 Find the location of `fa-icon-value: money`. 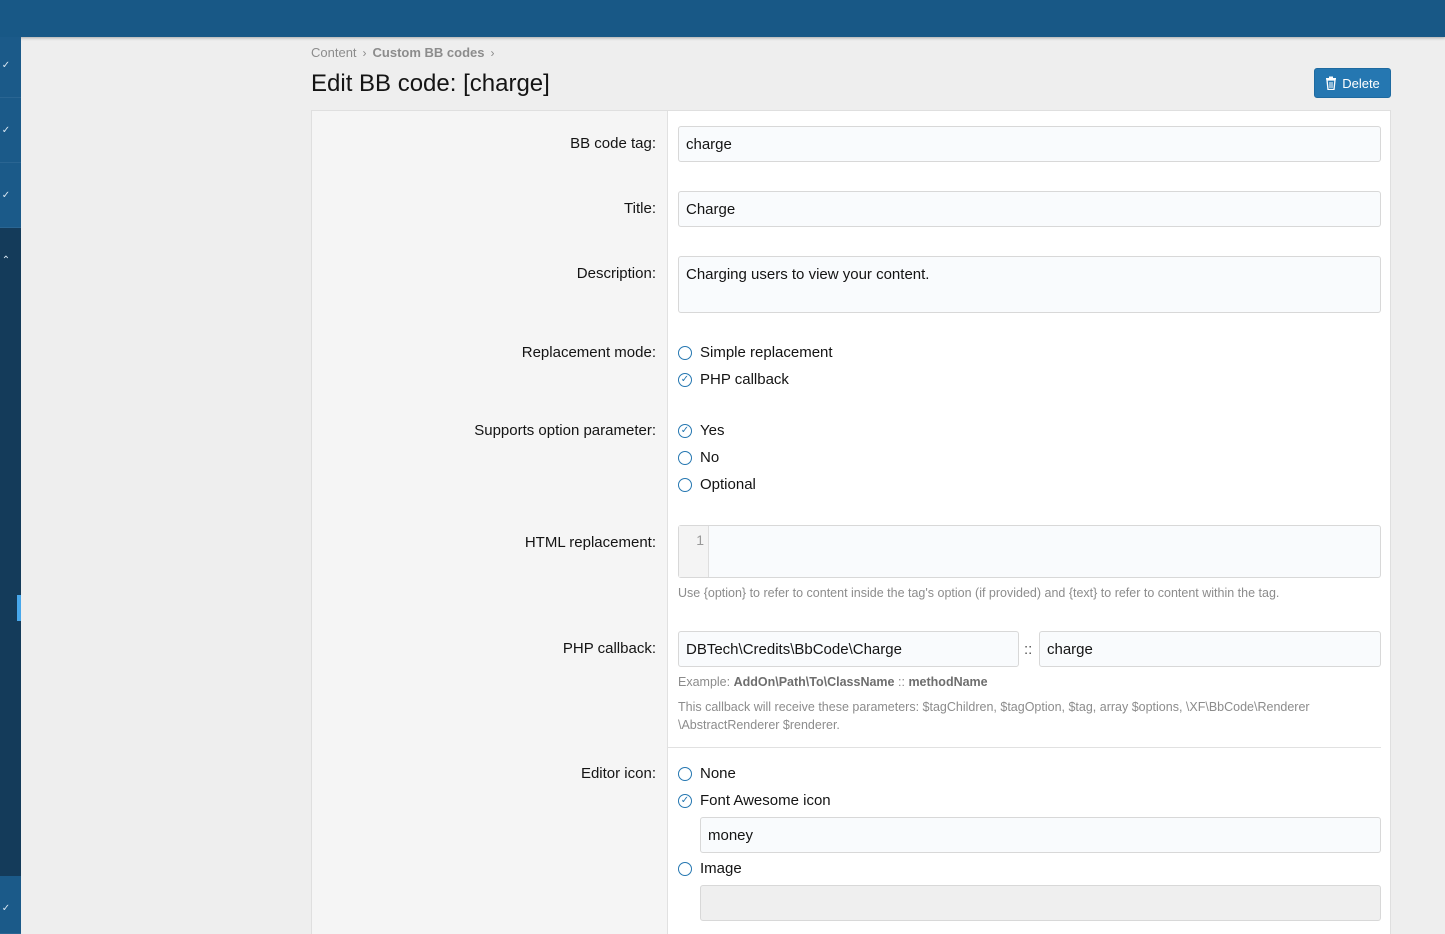

fa-icon-value: money is located at coordinates (731, 835).